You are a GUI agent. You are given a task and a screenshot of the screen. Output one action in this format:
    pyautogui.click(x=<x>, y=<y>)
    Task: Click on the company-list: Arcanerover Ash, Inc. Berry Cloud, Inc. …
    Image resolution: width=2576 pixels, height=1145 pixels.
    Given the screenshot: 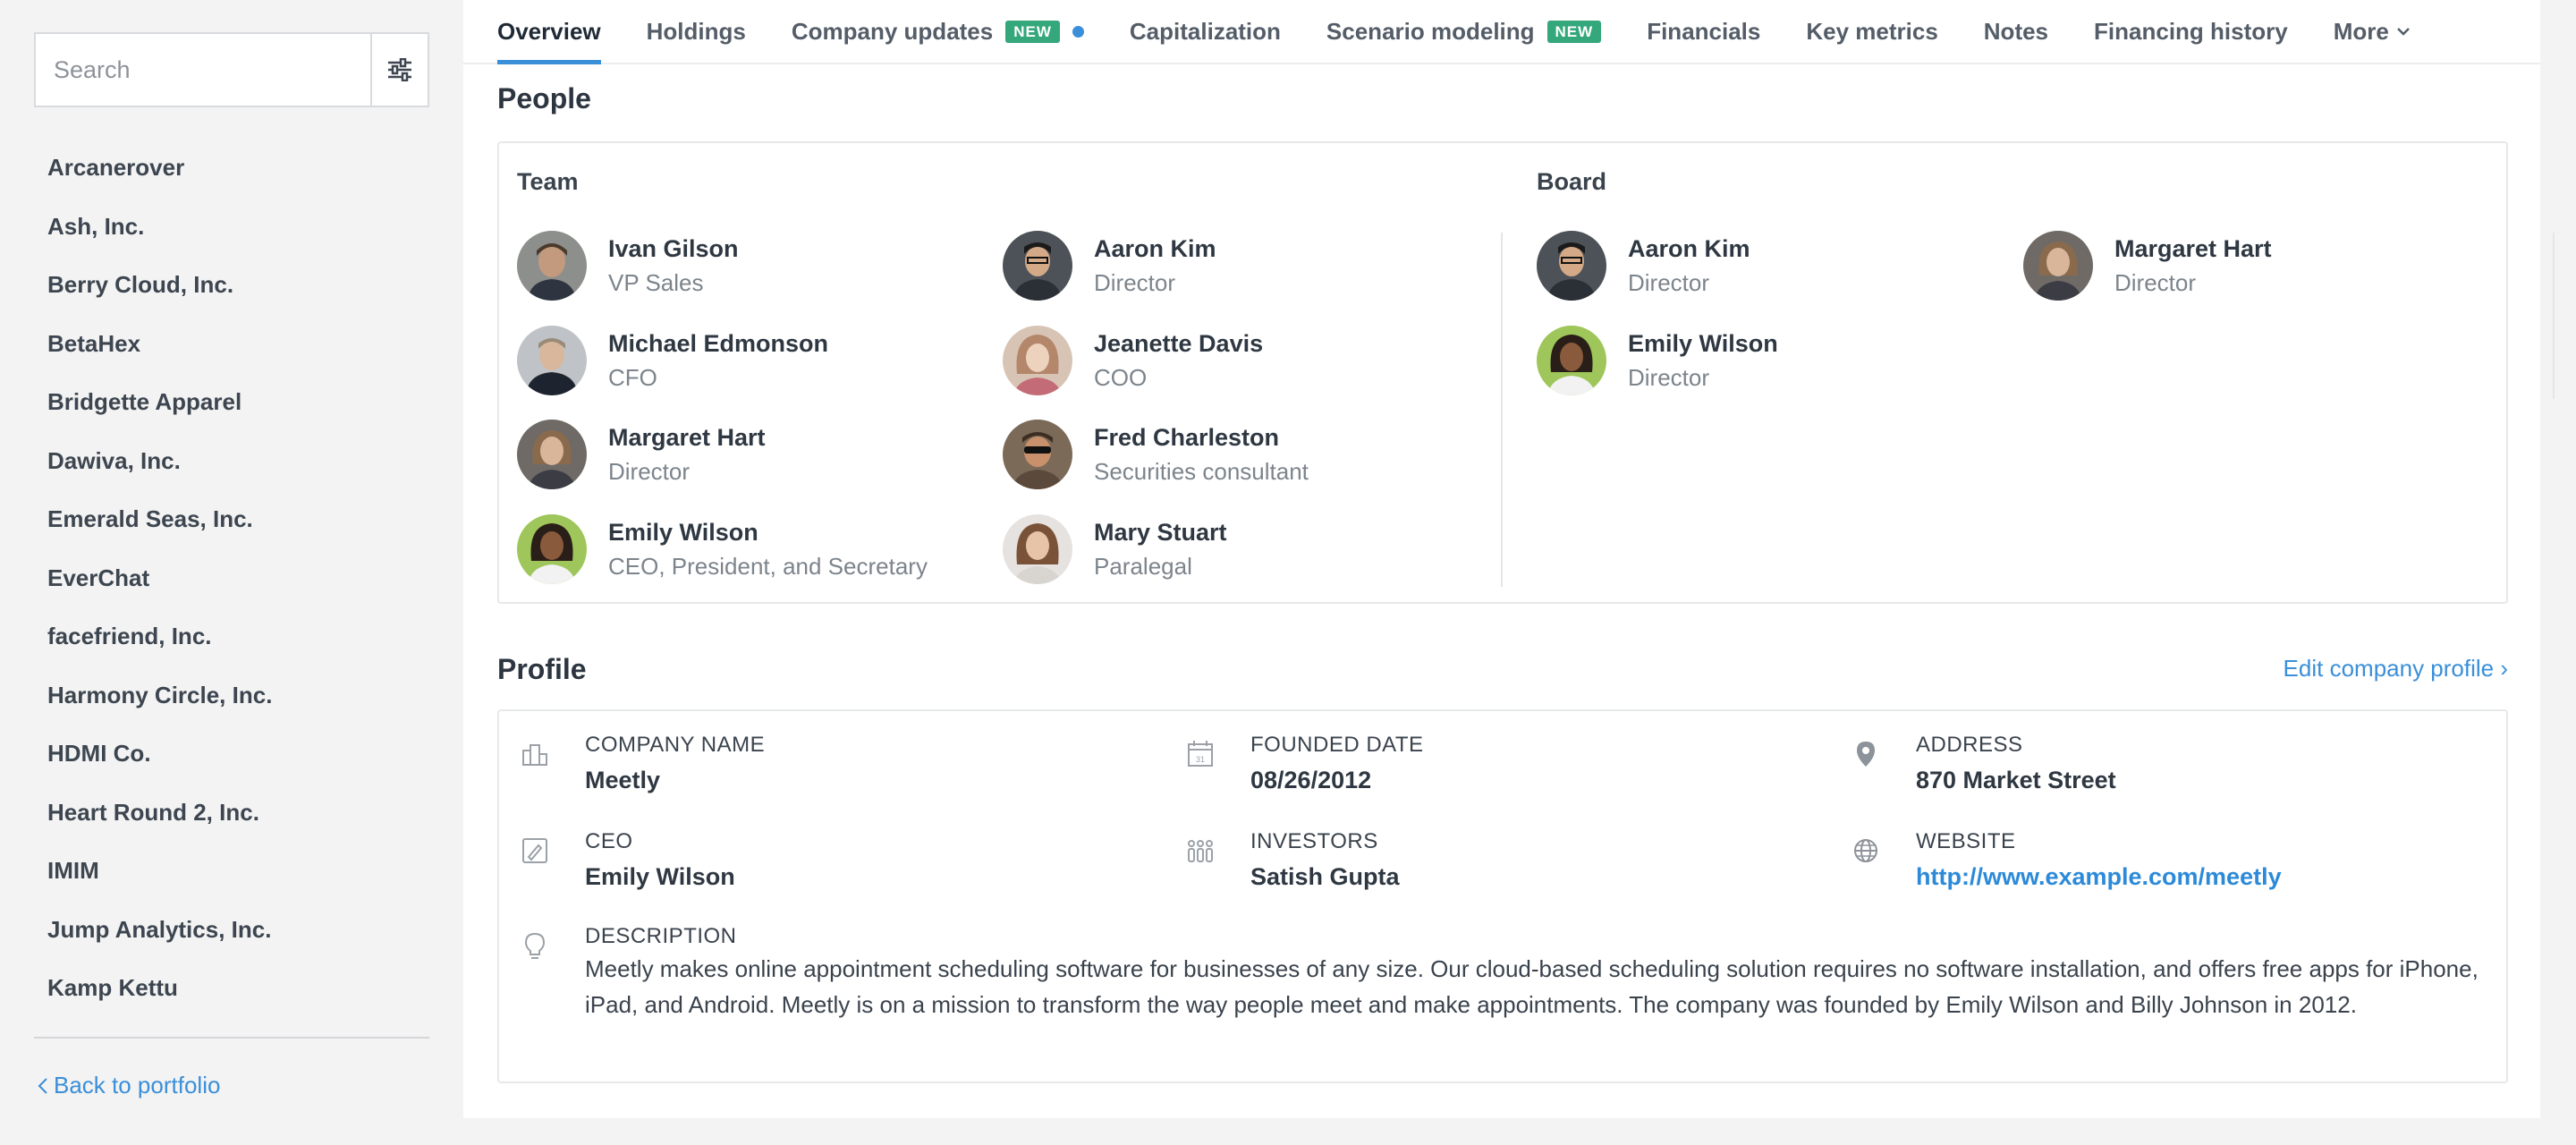 What is the action you would take?
    pyautogui.click(x=235, y=588)
    